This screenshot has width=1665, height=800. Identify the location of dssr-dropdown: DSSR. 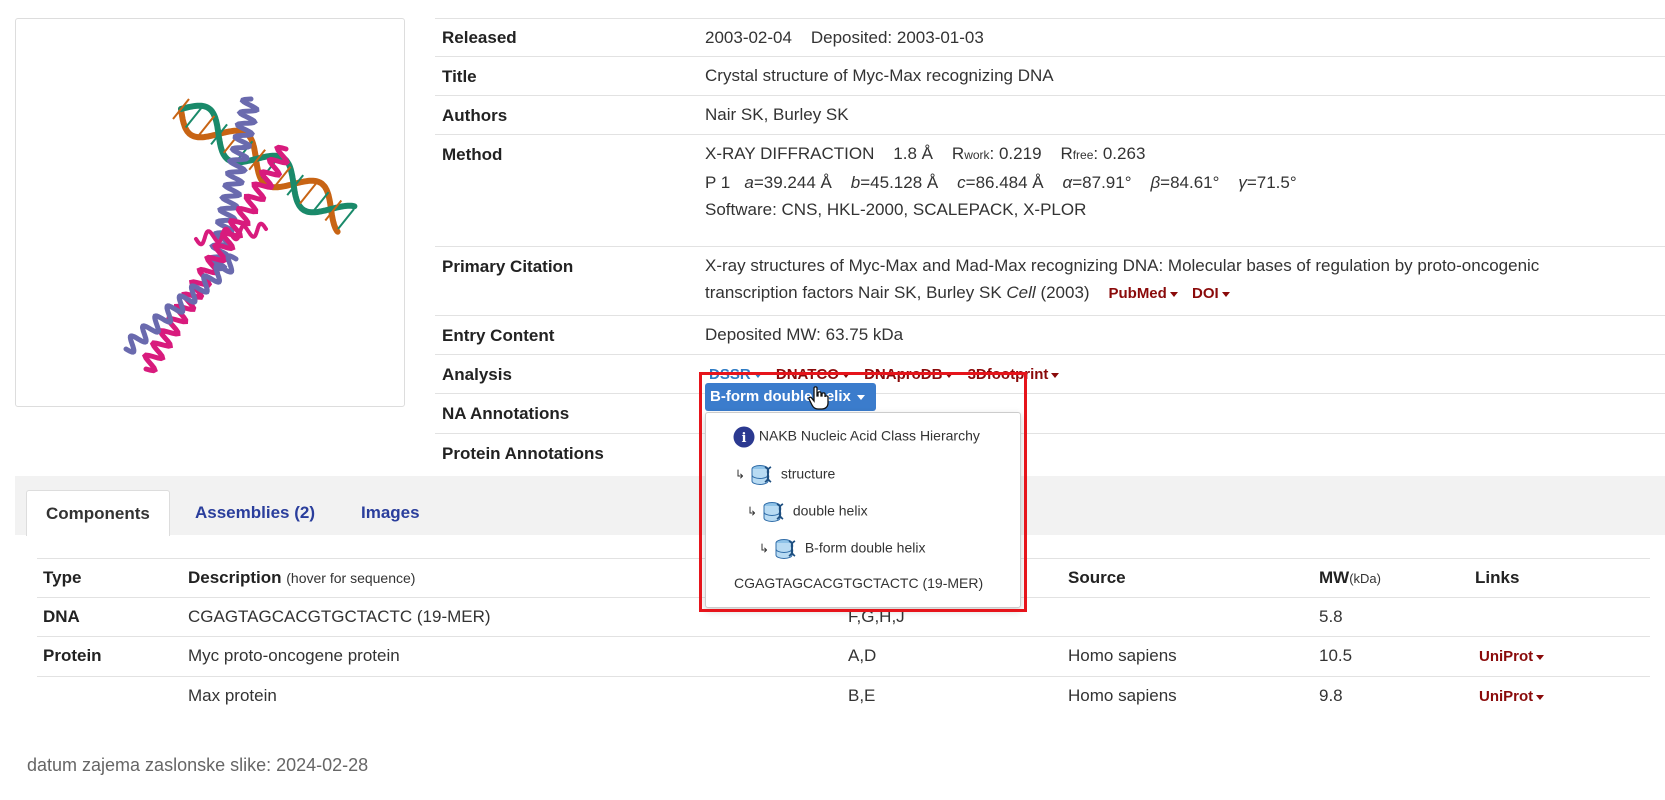
(735, 374).